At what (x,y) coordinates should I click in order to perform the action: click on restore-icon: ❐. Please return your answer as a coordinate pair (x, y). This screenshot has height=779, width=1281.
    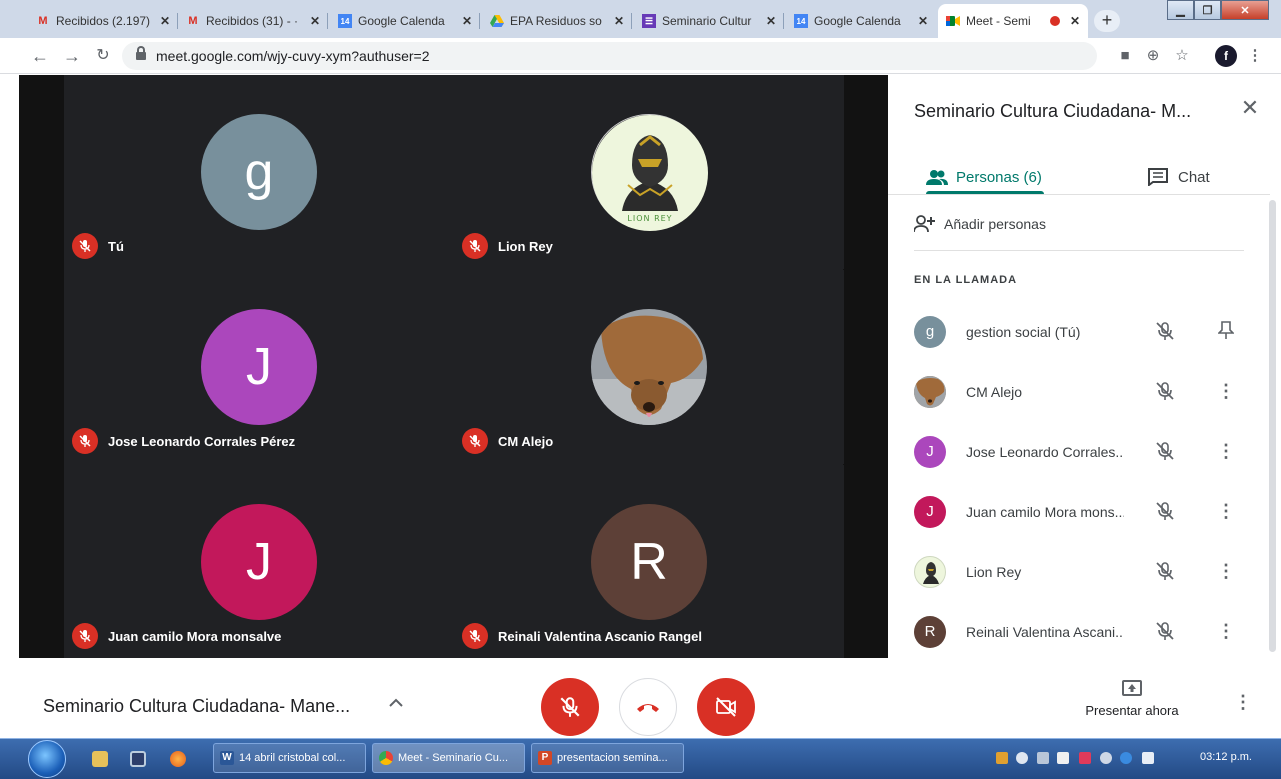
    Looking at the image, I should click on (1207, 10).